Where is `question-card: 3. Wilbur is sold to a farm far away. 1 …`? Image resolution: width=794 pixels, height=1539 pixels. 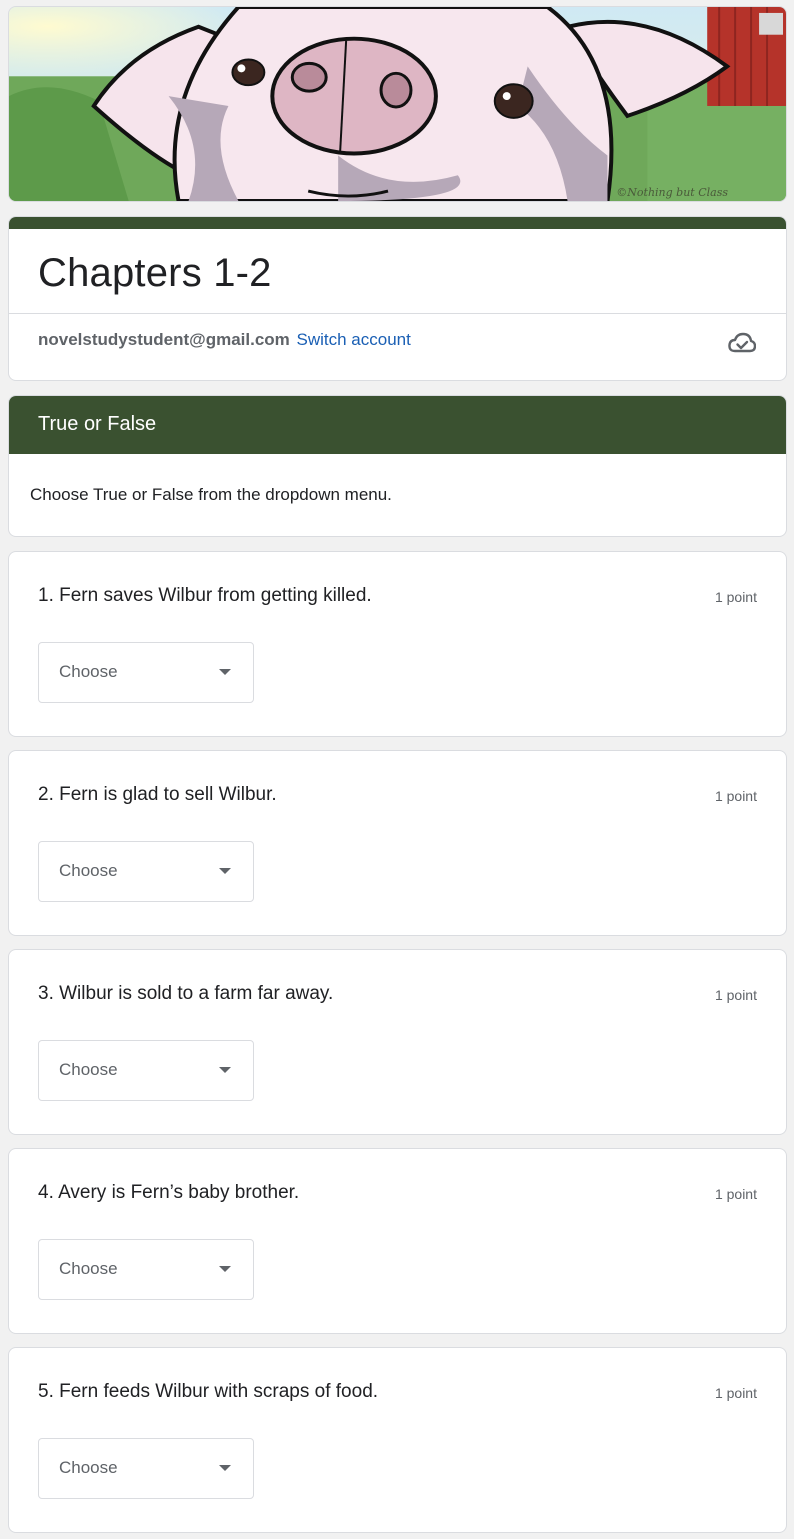 question-card: 3. Wilbur is sold to a farm far away. 1 … is located at coordinates (397, 1042).